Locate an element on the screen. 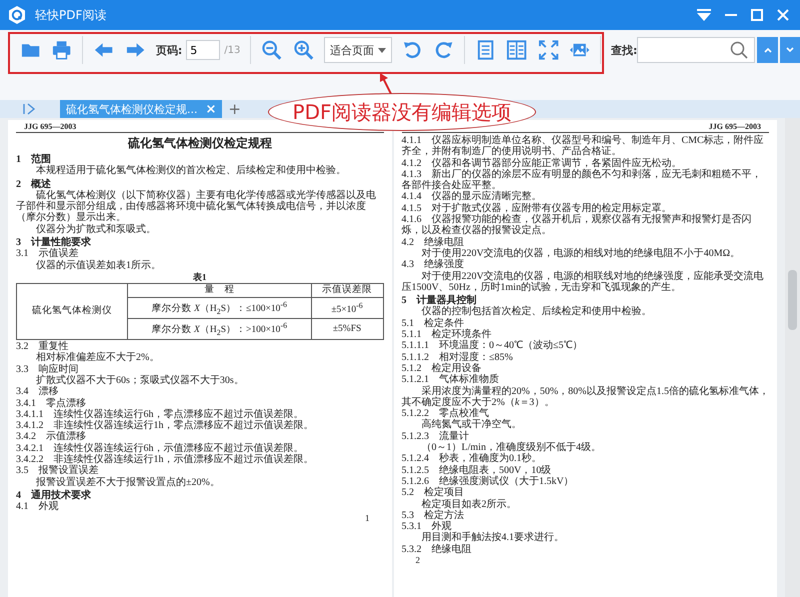  section-heading: 4 通用技术要求 is located at coordinates (54, 495).